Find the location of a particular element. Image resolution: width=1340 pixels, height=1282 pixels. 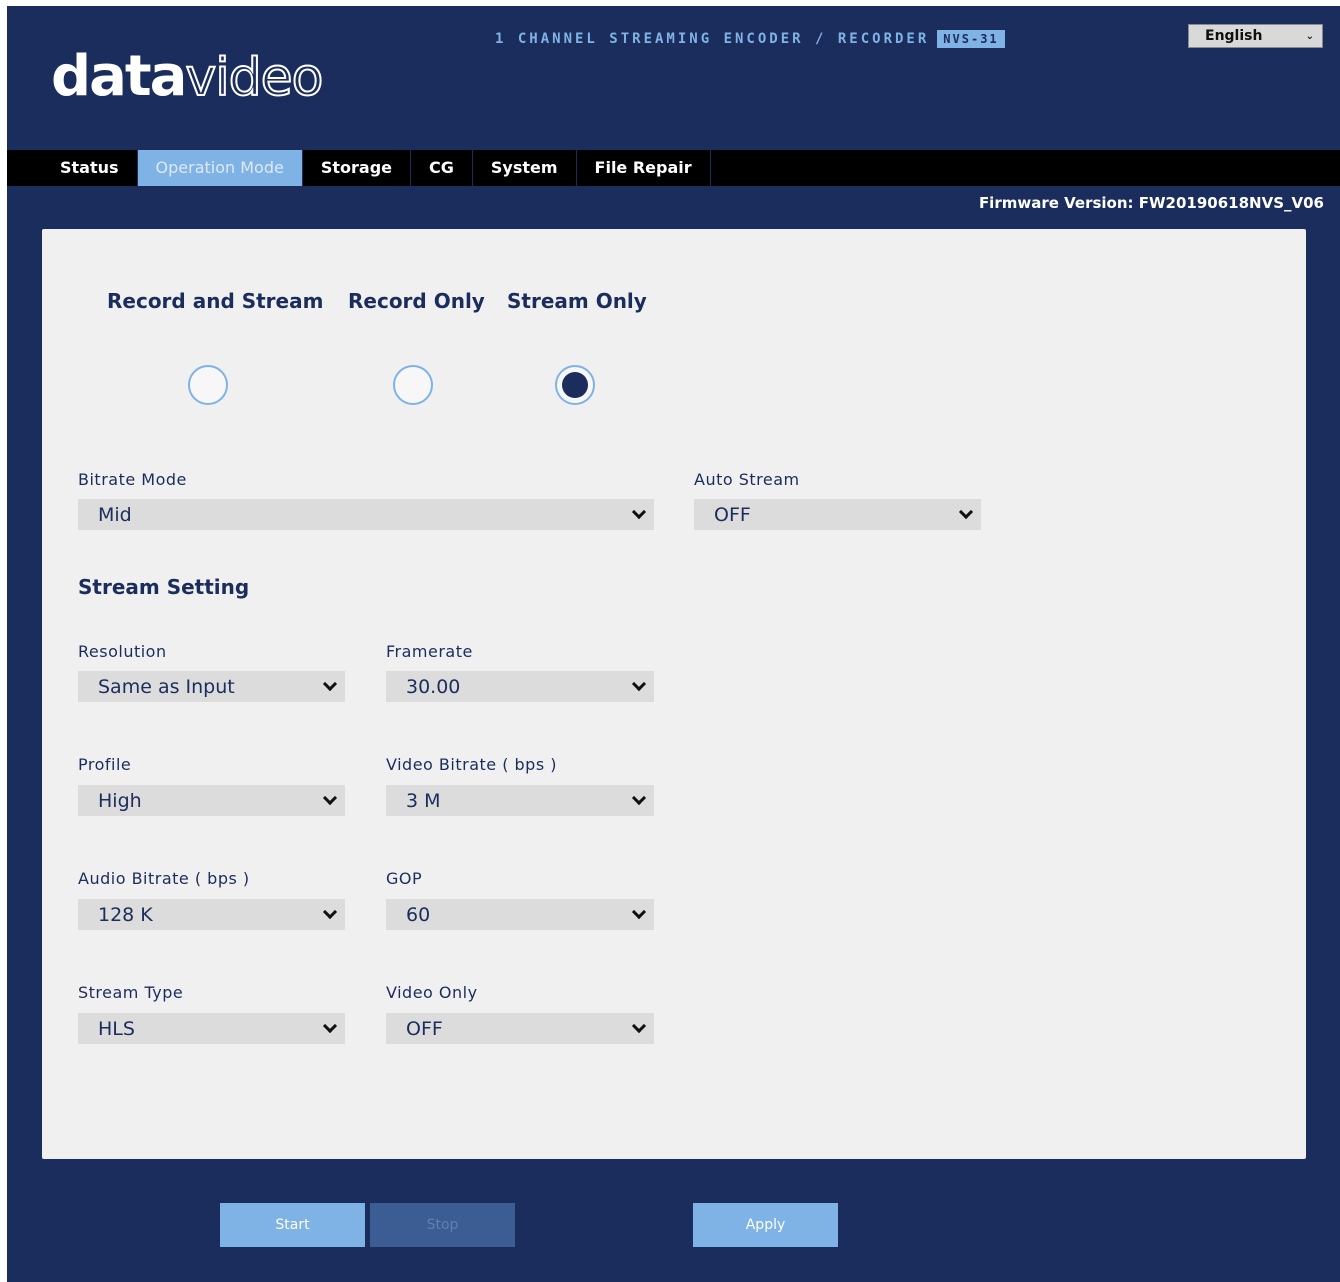

stream-type-value: HLS is located at coordinates (116, 1028).